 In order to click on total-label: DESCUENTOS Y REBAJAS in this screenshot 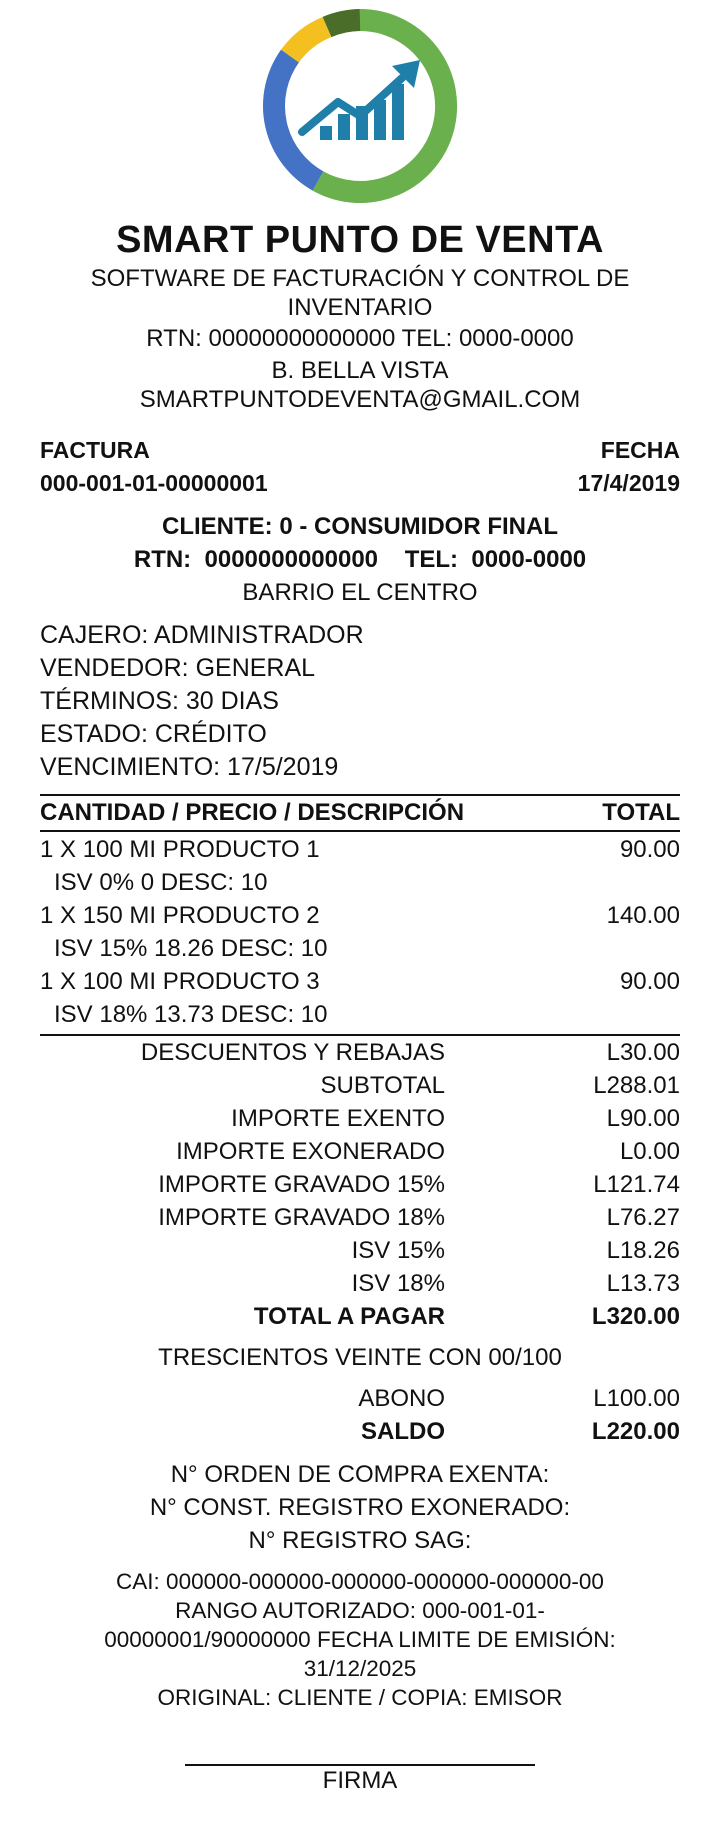, I will do `click(292, 1052)`.